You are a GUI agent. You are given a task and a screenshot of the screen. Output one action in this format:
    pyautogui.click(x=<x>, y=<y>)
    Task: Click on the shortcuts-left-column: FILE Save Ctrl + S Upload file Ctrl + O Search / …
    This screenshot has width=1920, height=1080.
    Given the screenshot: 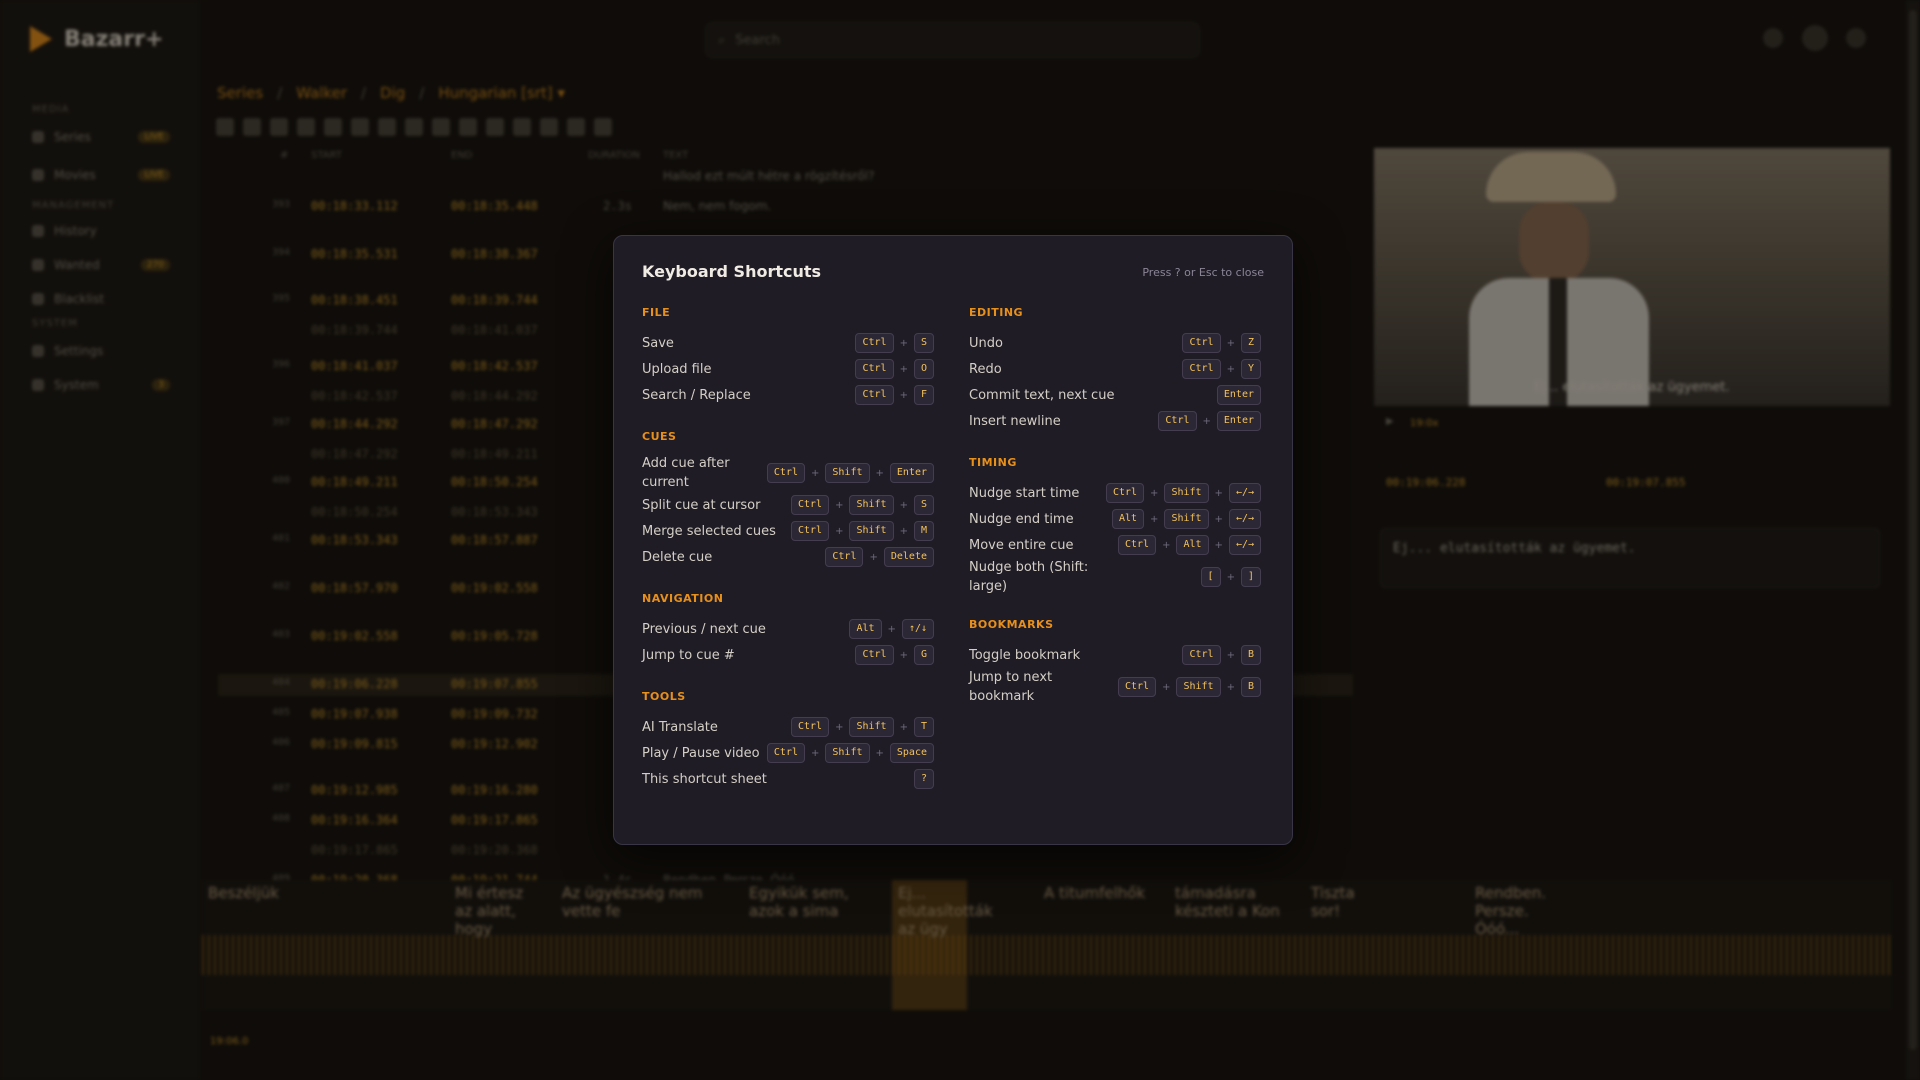 What is the action you would take?
    pyautogui.click(x=788, y=560)
    